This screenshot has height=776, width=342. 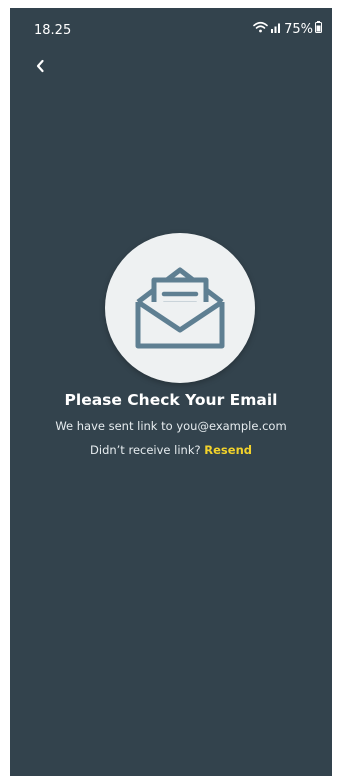 What do you see at coordinates (171, 400) in the screenshot?
I see `page-title: Please Check Your Email` at bounding box center [171, 400].